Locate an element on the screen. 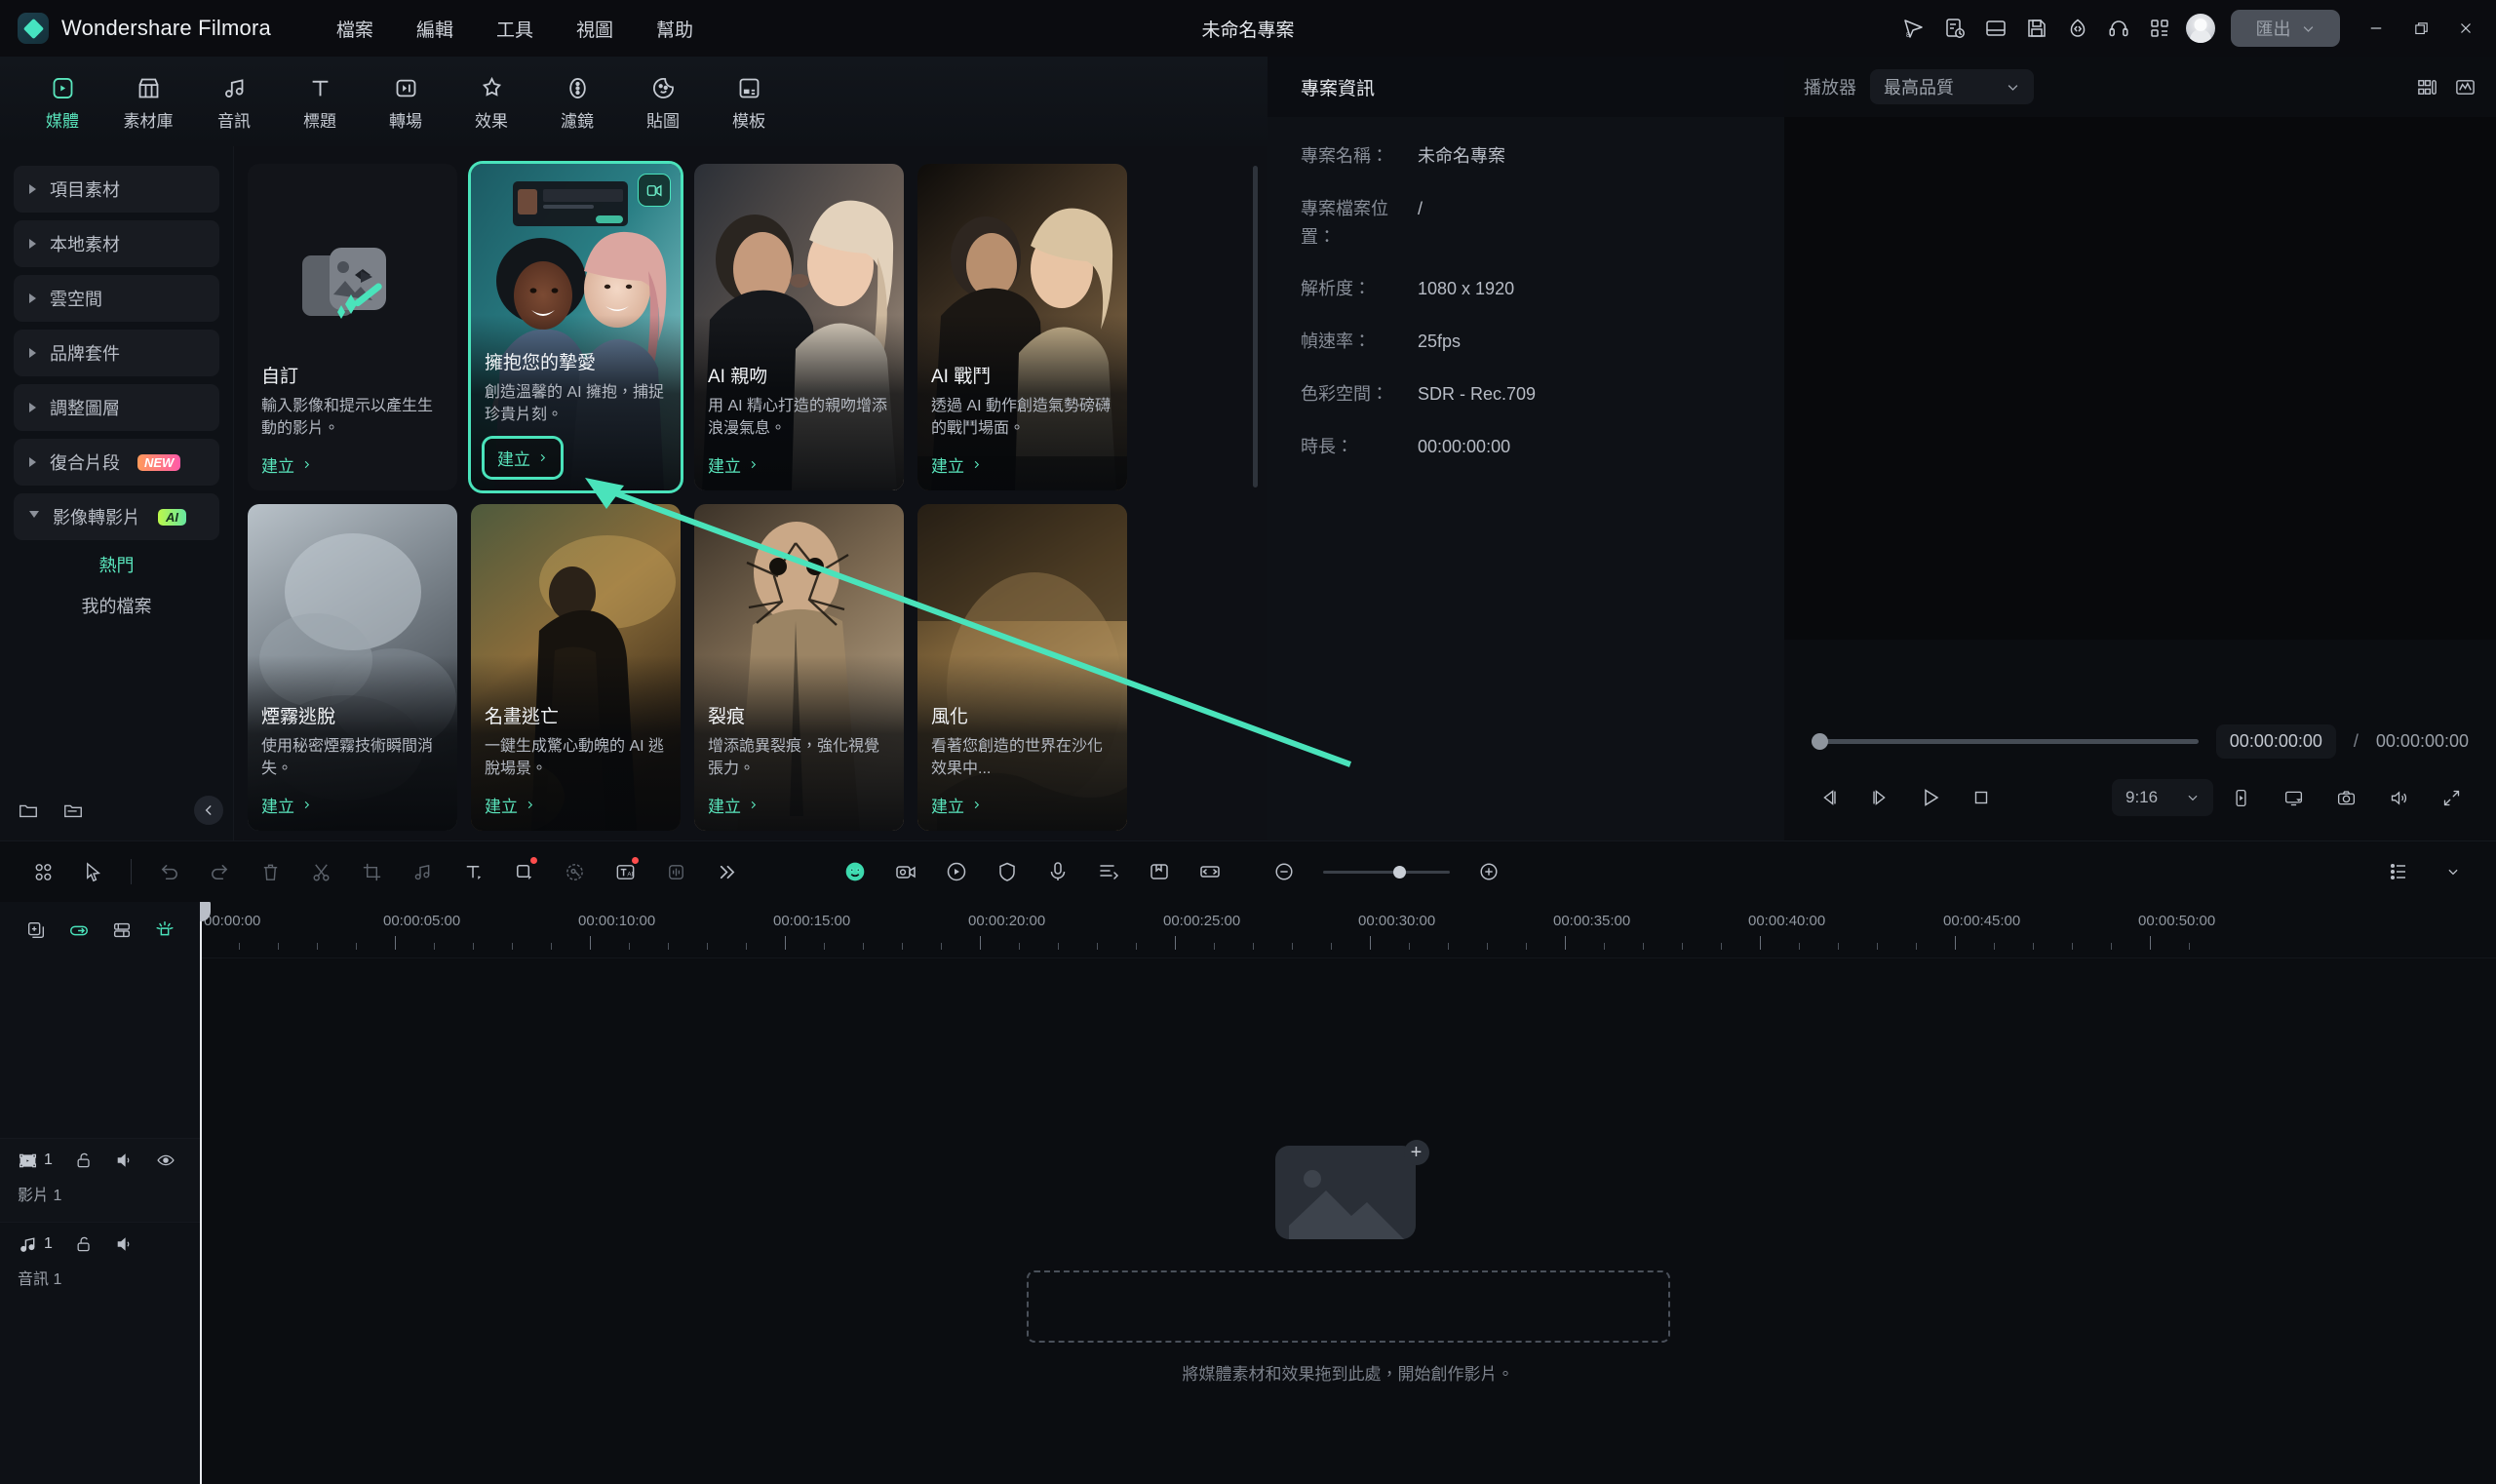  menu-edit: 編輯 is located at coordinates (435, 29).